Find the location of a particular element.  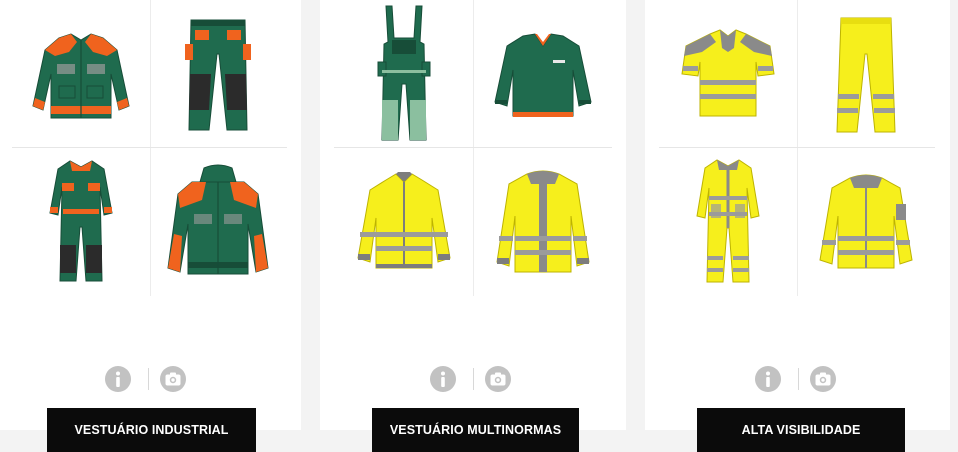

bib-overall-icon is located at coordinates (403, 72).